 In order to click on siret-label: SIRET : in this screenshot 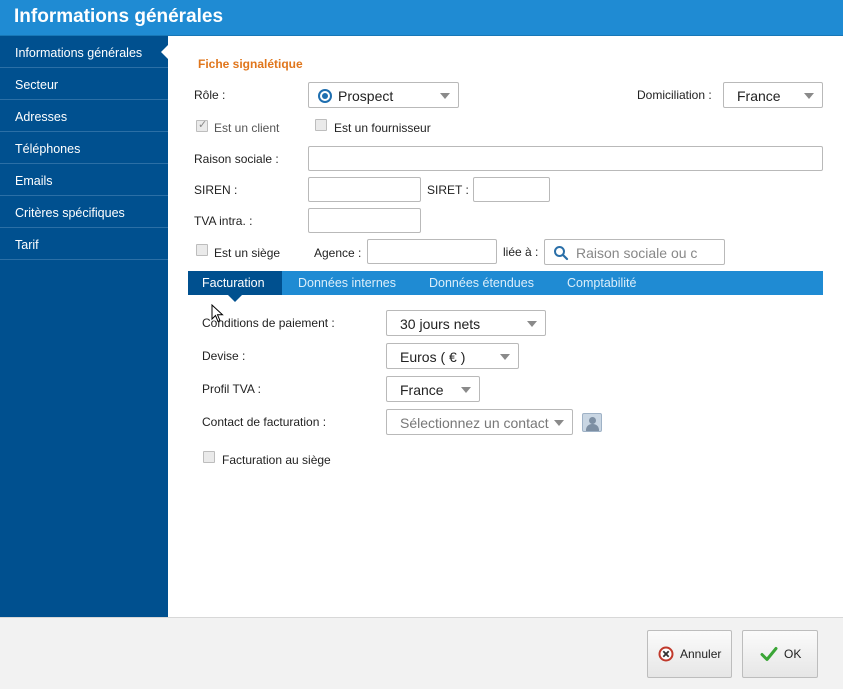, I will do `click(448, 190)`.